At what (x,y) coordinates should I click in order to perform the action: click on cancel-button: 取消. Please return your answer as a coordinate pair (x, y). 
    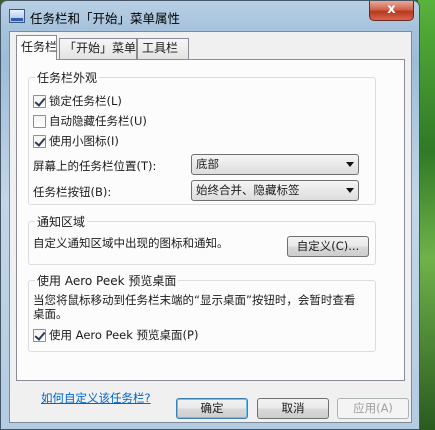
    Looking at the image, I should click on (293, 408).